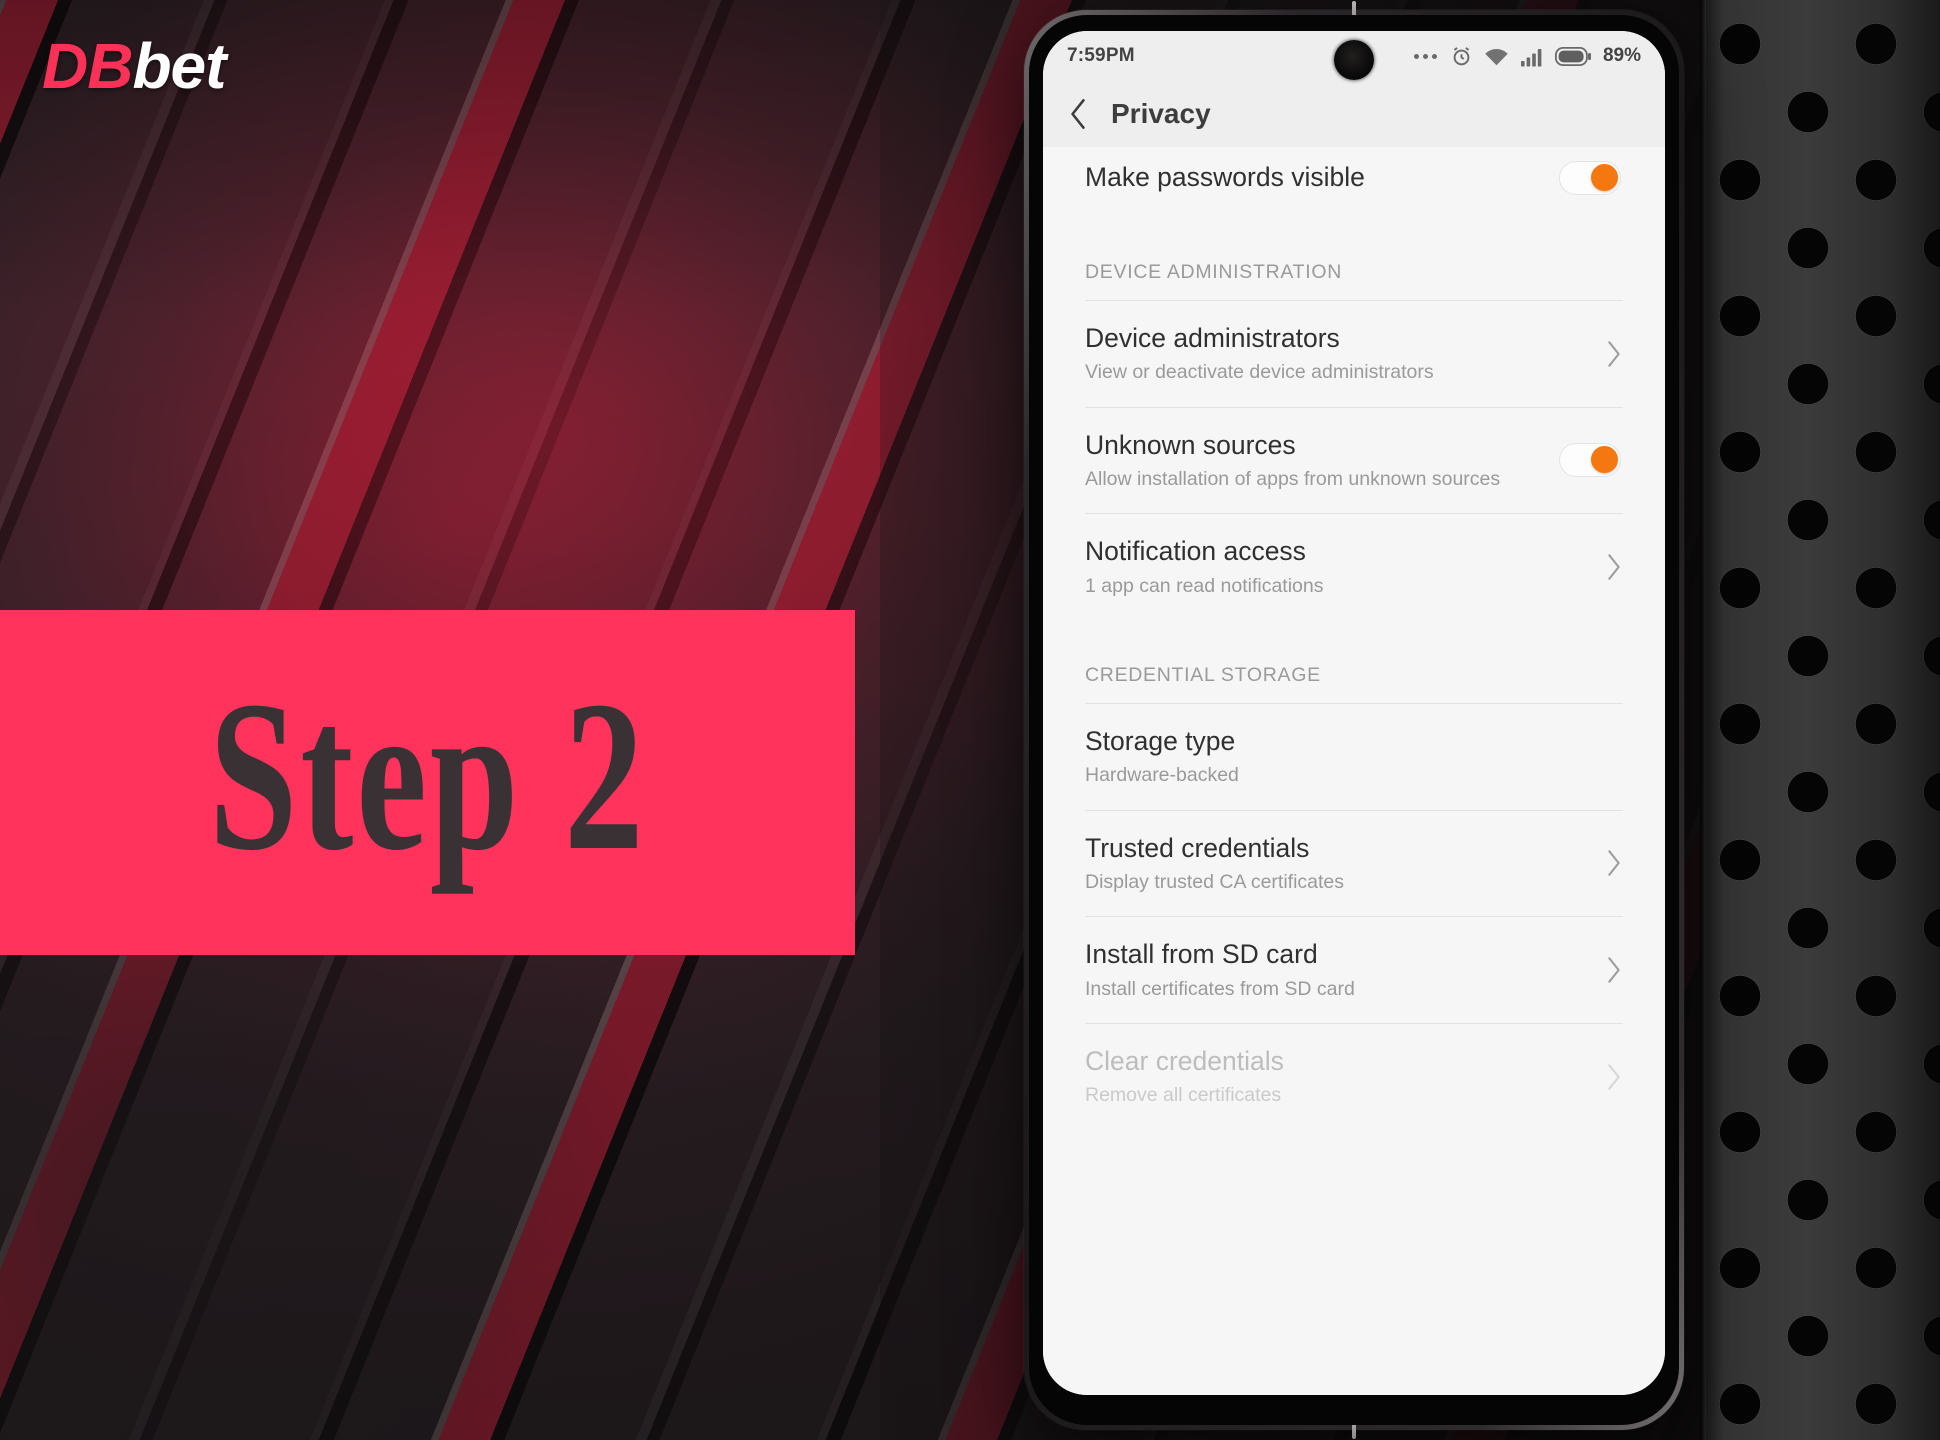  I want to click on row-title: Device administrators, so click(1212, 338).